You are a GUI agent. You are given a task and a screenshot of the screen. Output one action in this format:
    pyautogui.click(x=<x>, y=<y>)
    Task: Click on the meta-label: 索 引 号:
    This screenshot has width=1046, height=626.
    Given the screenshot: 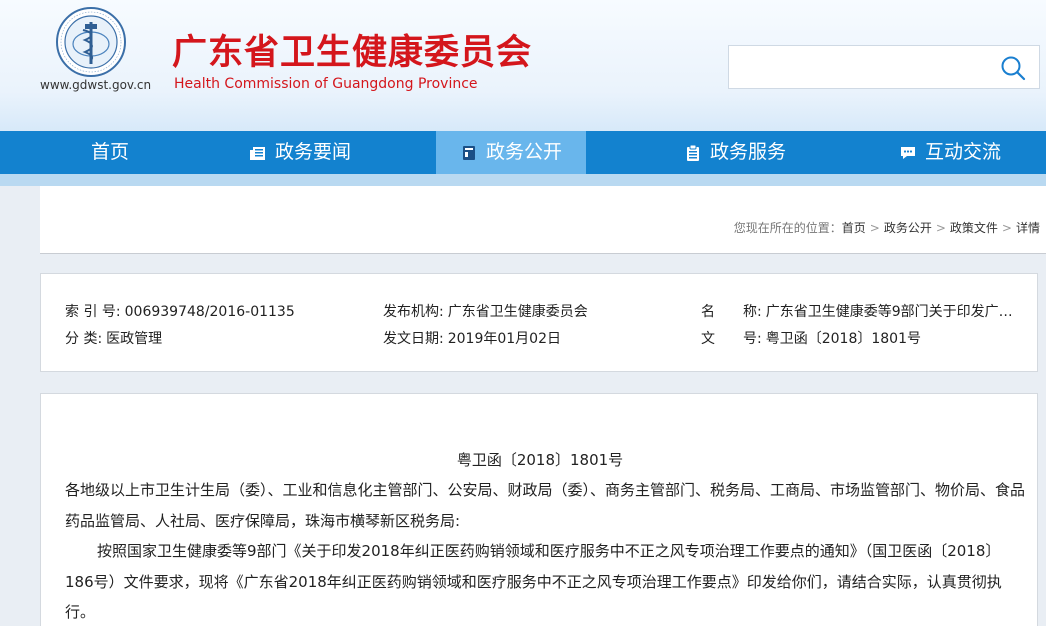 What is the action you would take?
    pyautogui.click(x=93, y=312)
    